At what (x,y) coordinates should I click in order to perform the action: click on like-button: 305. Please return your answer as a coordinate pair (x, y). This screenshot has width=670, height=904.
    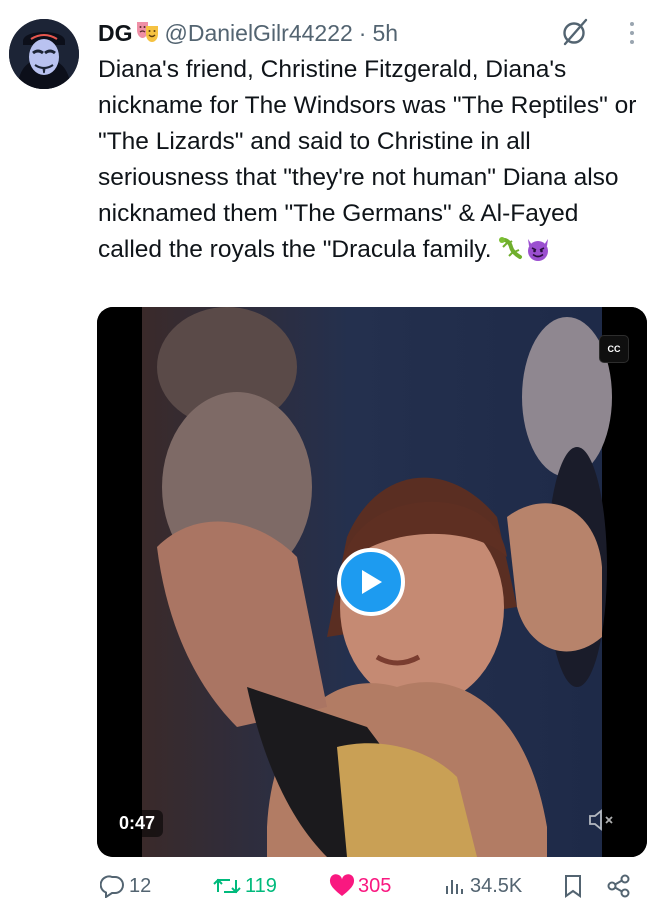
    Looking at the image, I should click on (360, 886).